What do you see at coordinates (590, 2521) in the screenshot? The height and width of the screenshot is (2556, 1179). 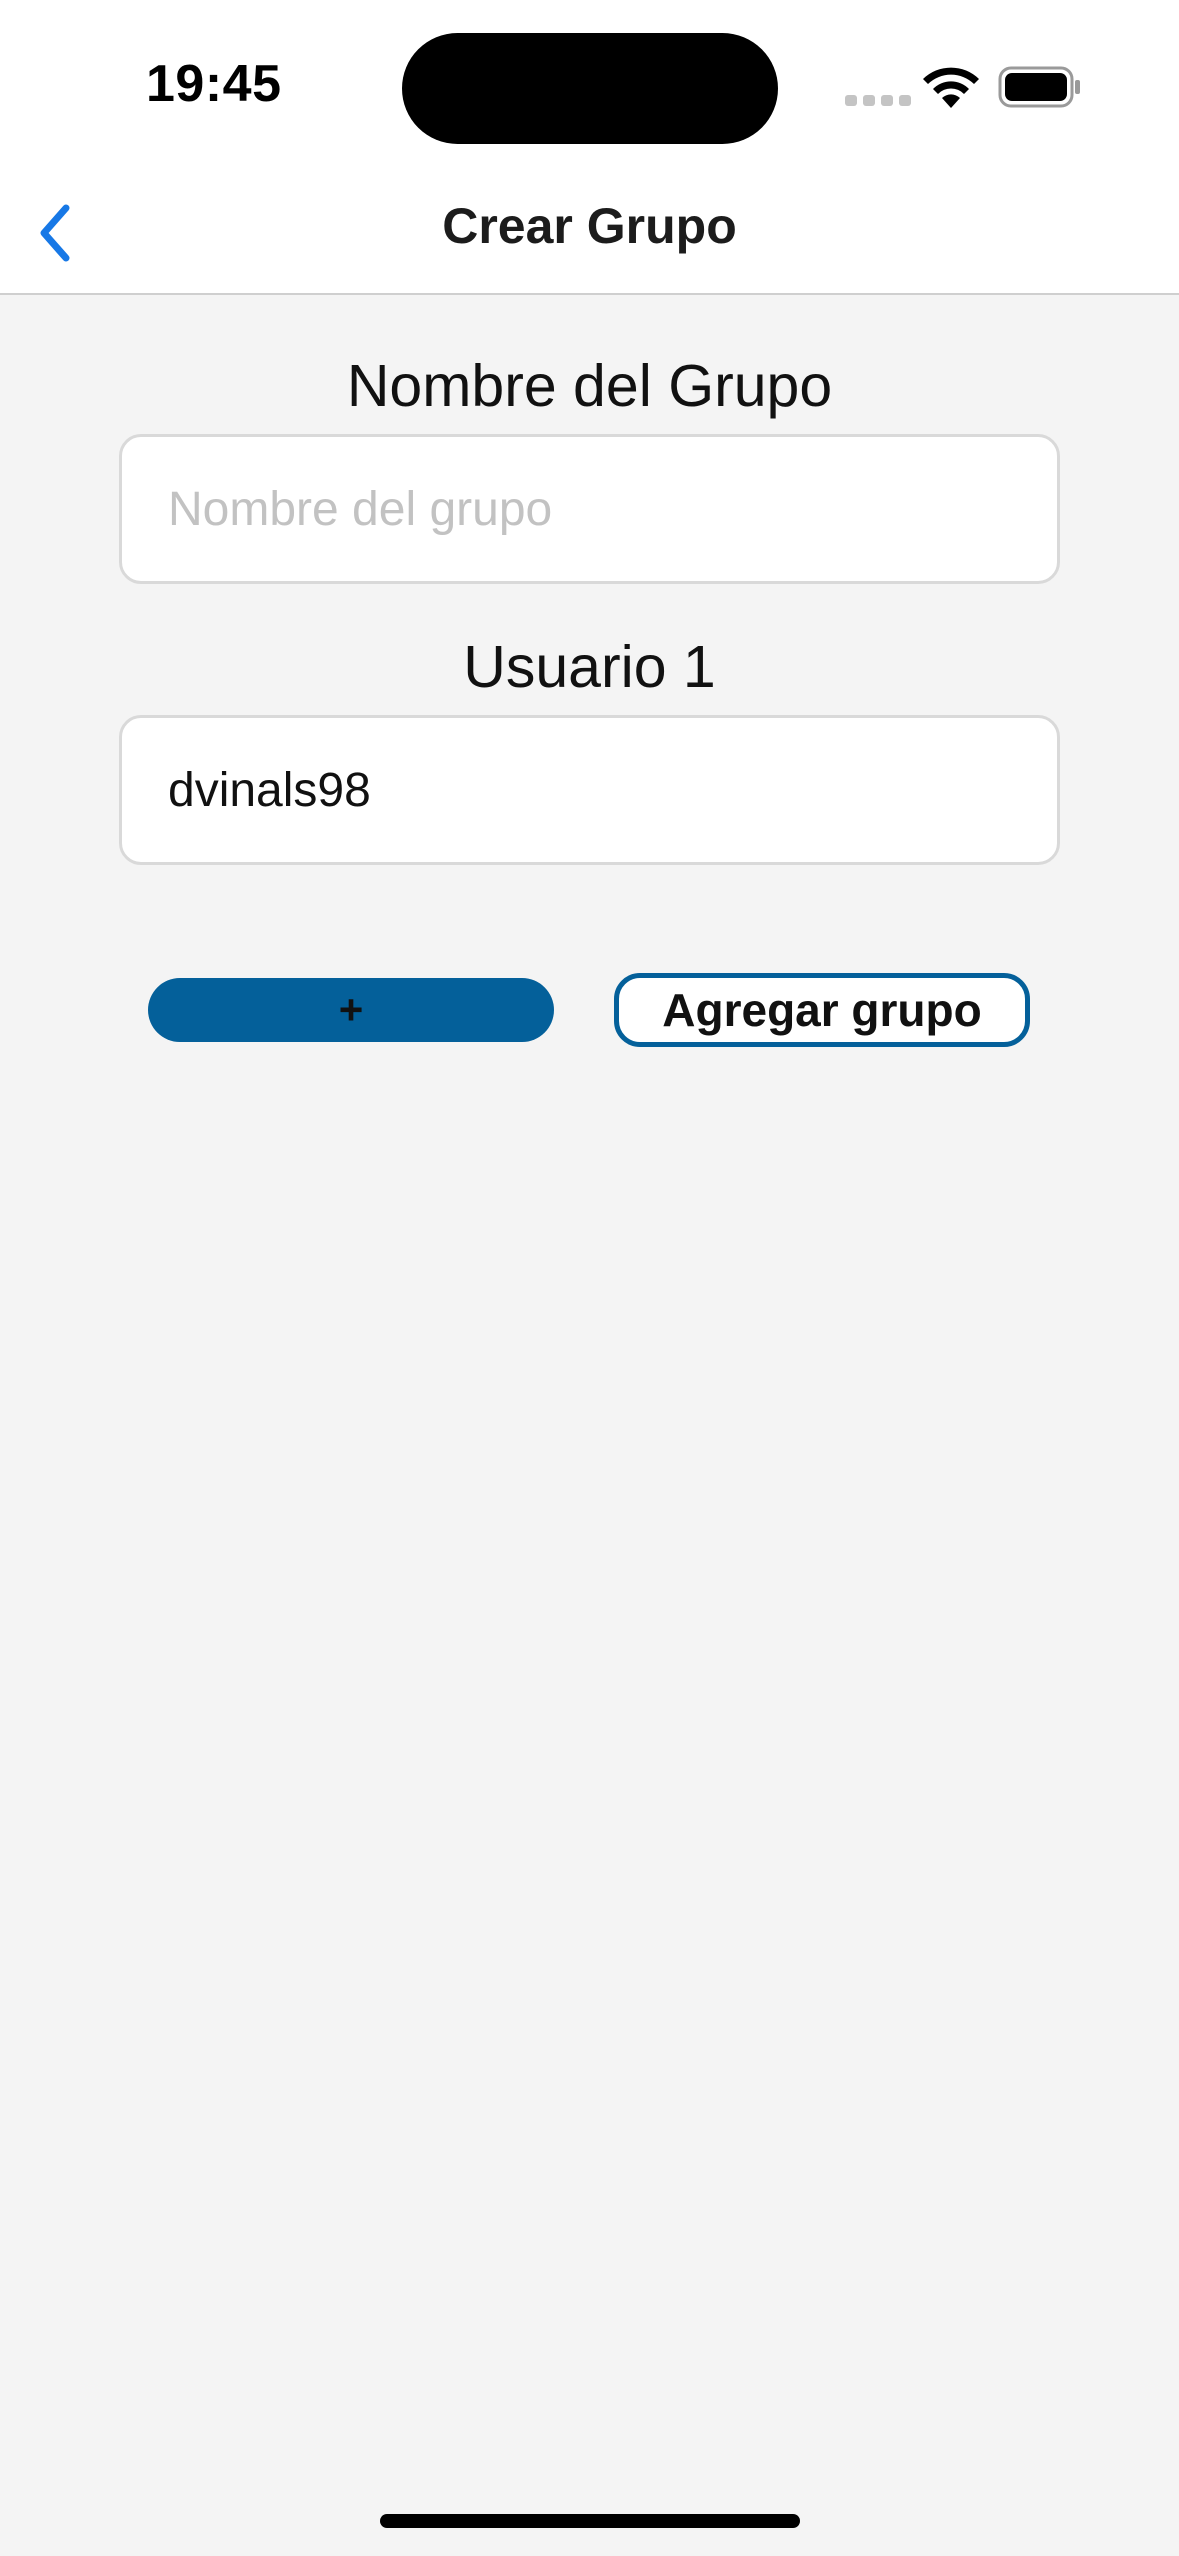 I see `home-indicator` at bounding box center [590, 2521].